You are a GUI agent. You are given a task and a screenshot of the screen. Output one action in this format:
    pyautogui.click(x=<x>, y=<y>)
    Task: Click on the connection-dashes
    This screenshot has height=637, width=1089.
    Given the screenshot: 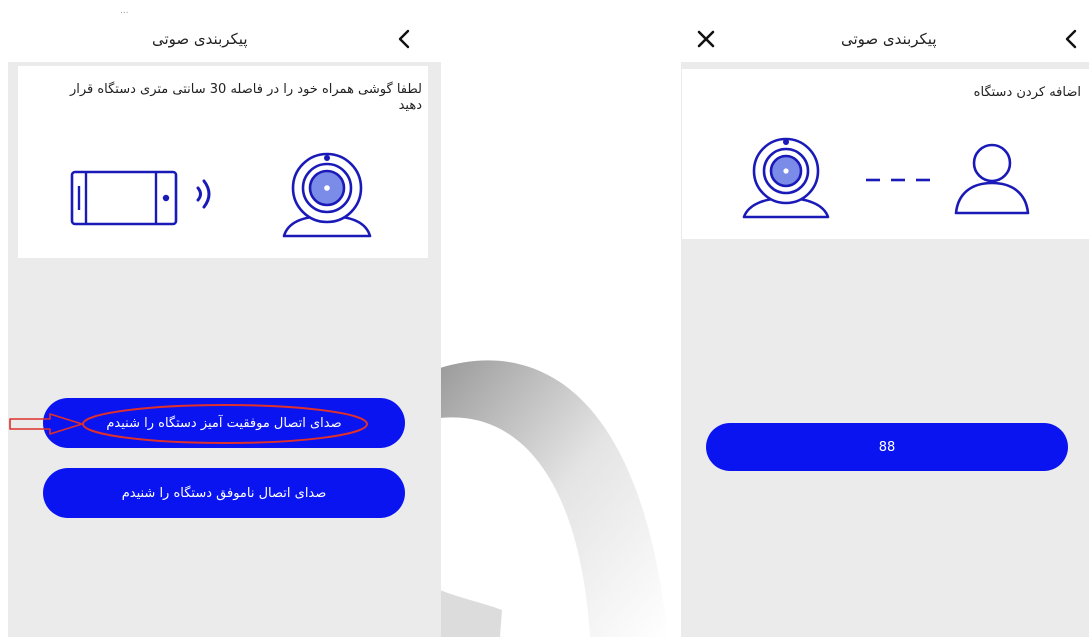 What is the action you would take?
    pyautogui.click(x=898, y=180)
    